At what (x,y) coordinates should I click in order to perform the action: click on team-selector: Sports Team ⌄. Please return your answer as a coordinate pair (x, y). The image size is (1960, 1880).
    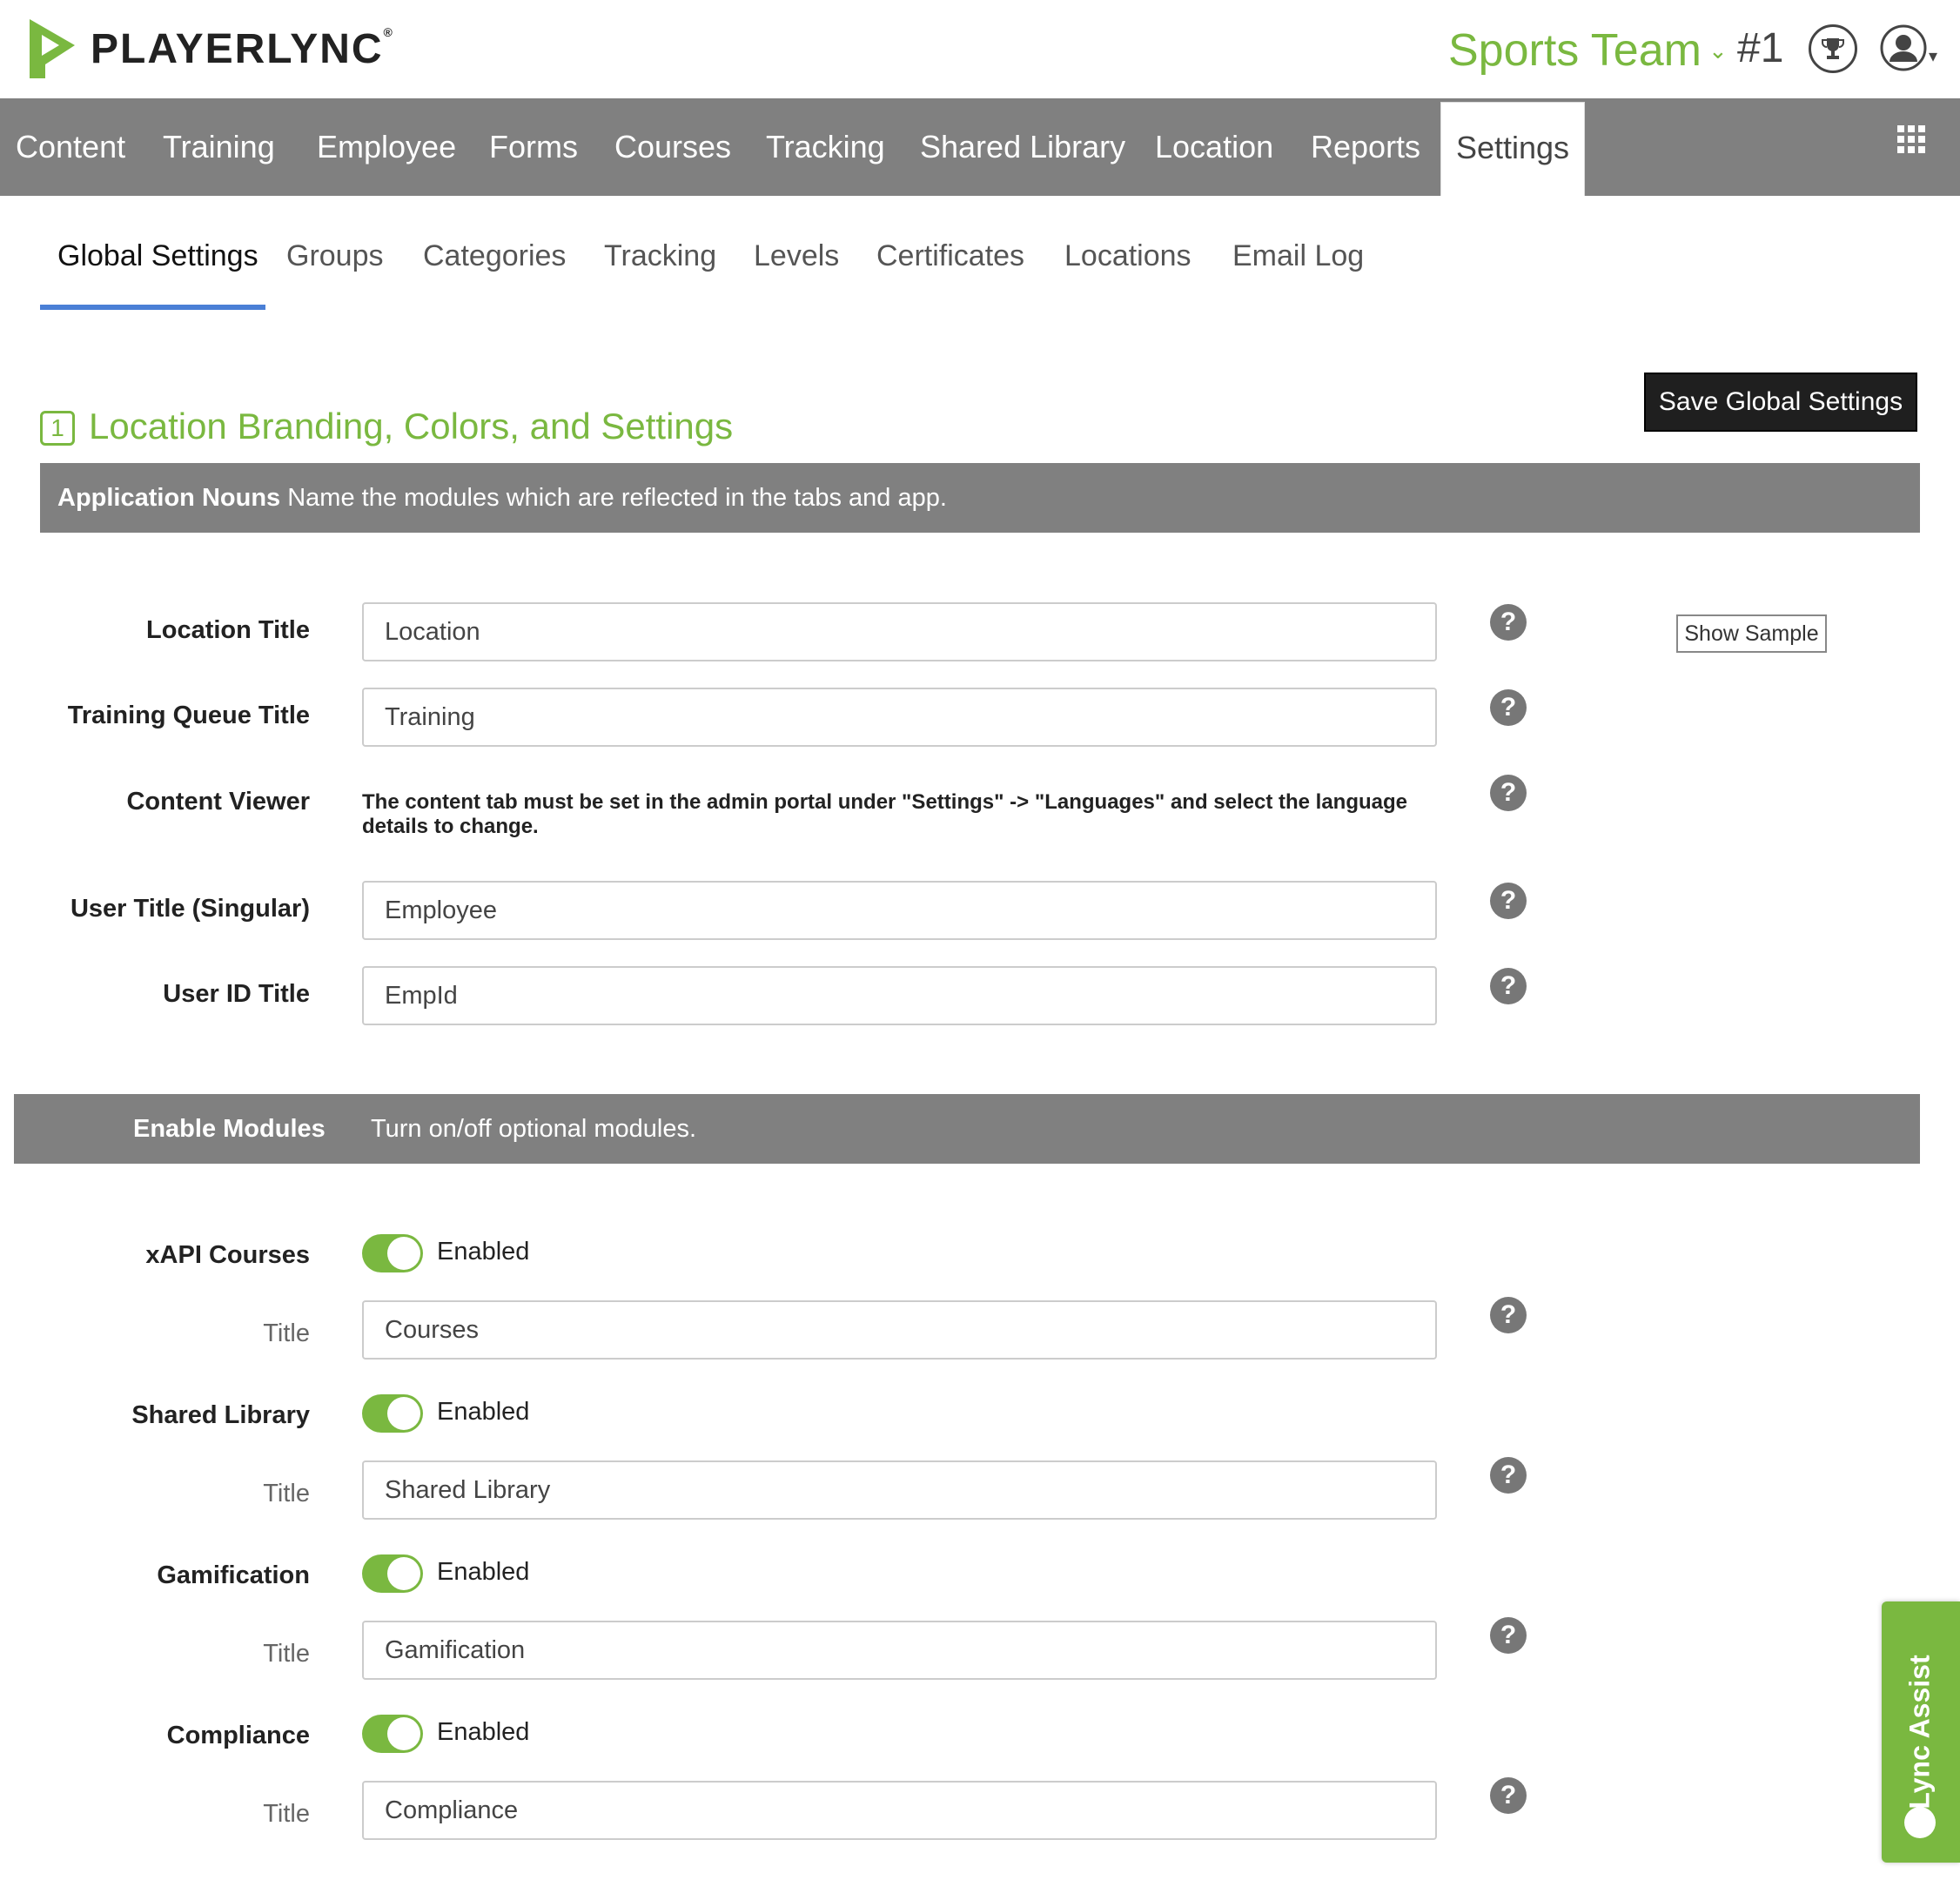
    Looking at the image, I should click on (1588, 51).